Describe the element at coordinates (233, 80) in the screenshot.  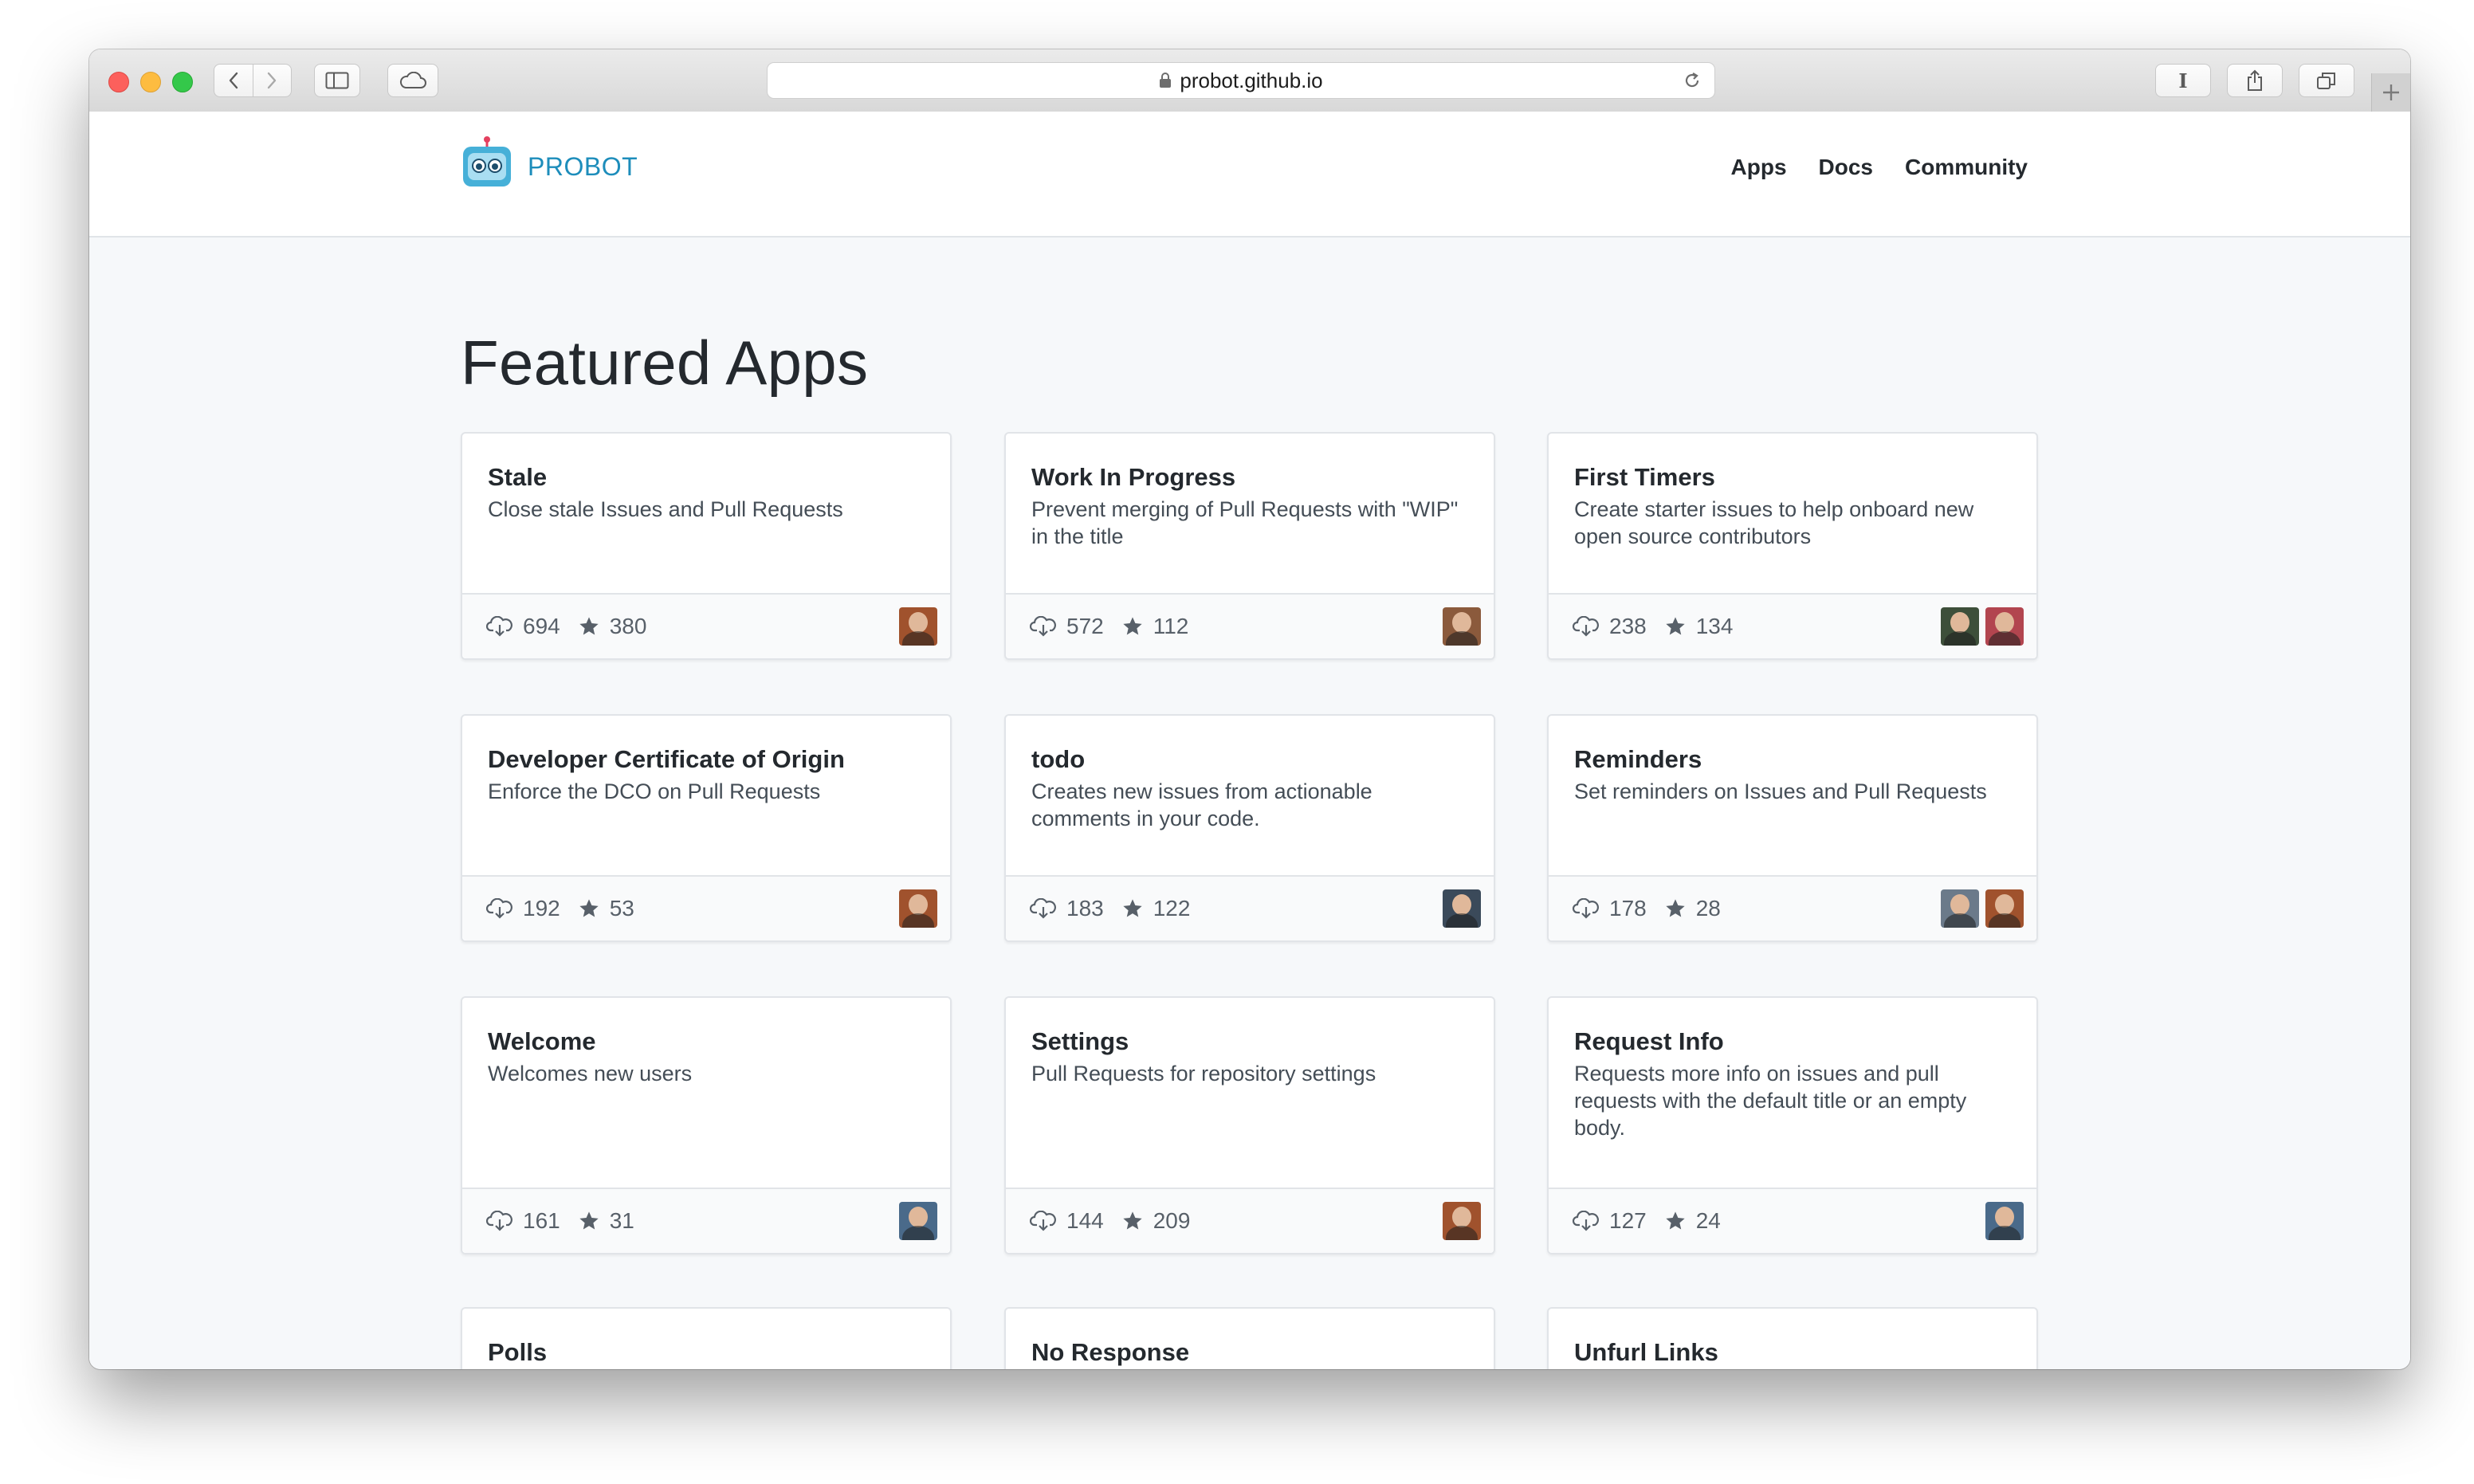
I see `back-button` at that location.